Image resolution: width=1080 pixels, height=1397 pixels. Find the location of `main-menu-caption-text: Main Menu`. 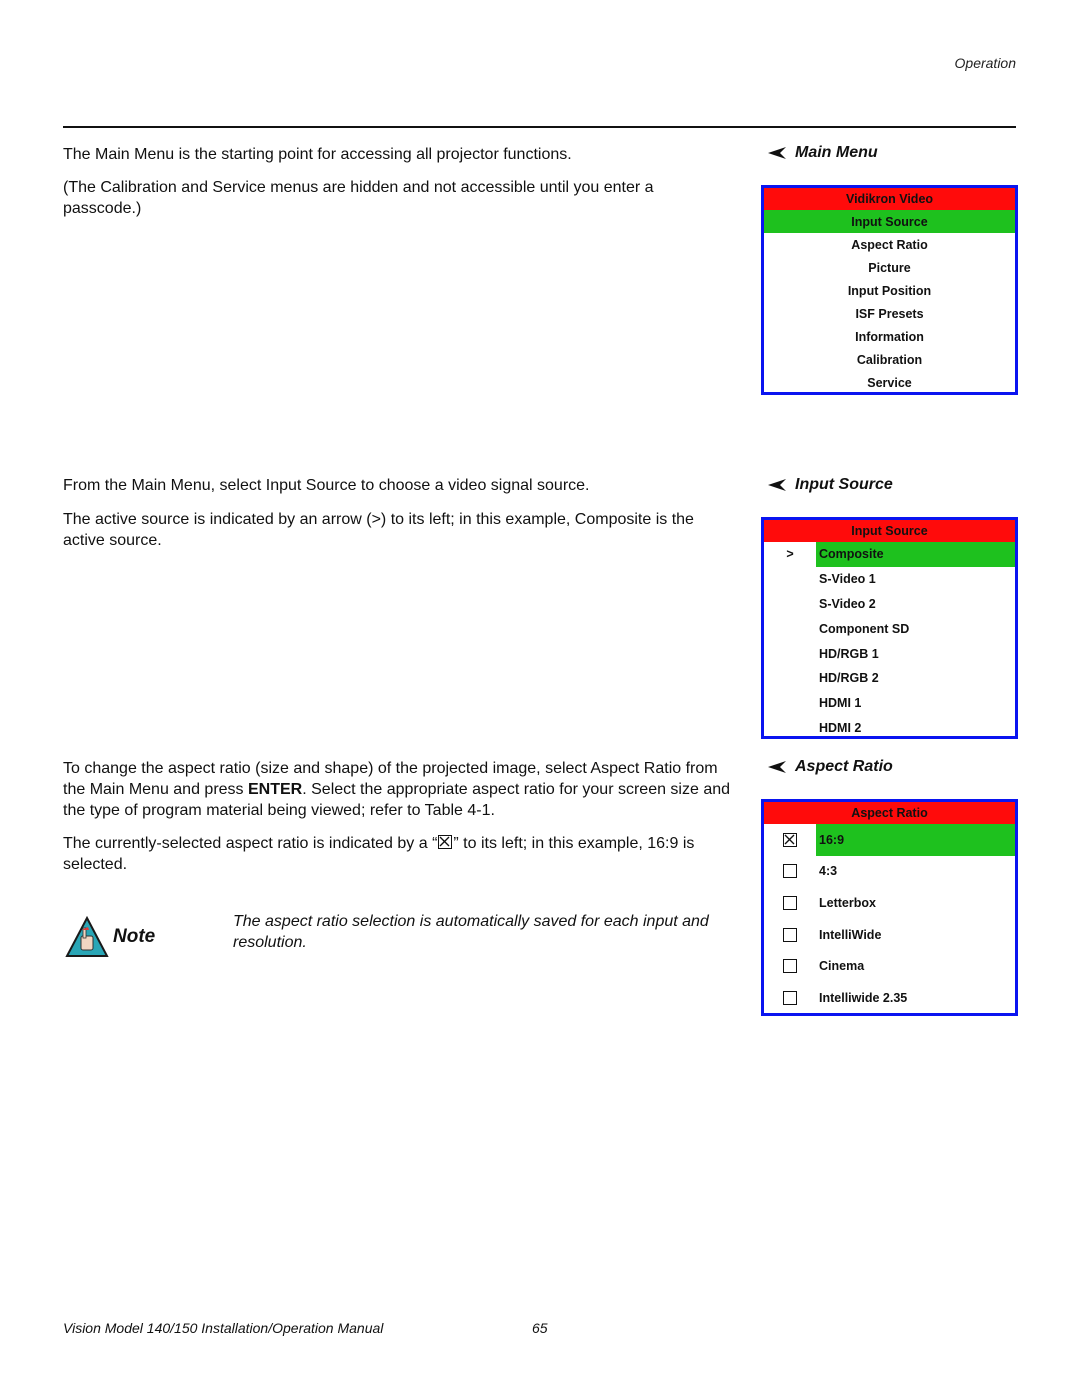

main-menu-caption-text: Main Menu is located at coordinates (836, 152).